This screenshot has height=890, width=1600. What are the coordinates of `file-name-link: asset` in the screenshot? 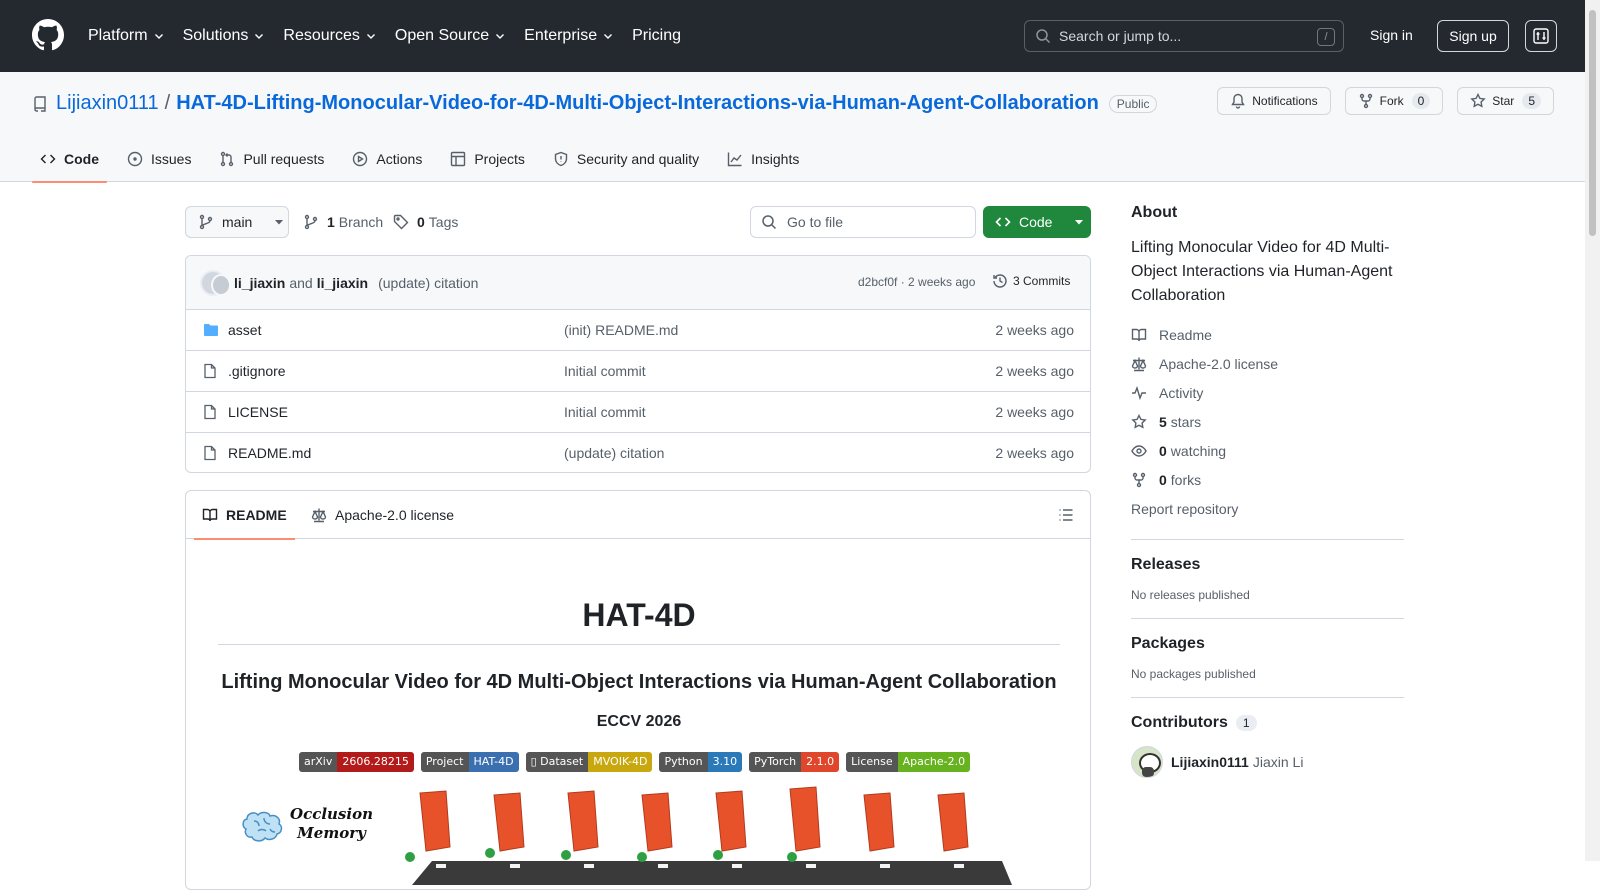 It's located at (244, 330).